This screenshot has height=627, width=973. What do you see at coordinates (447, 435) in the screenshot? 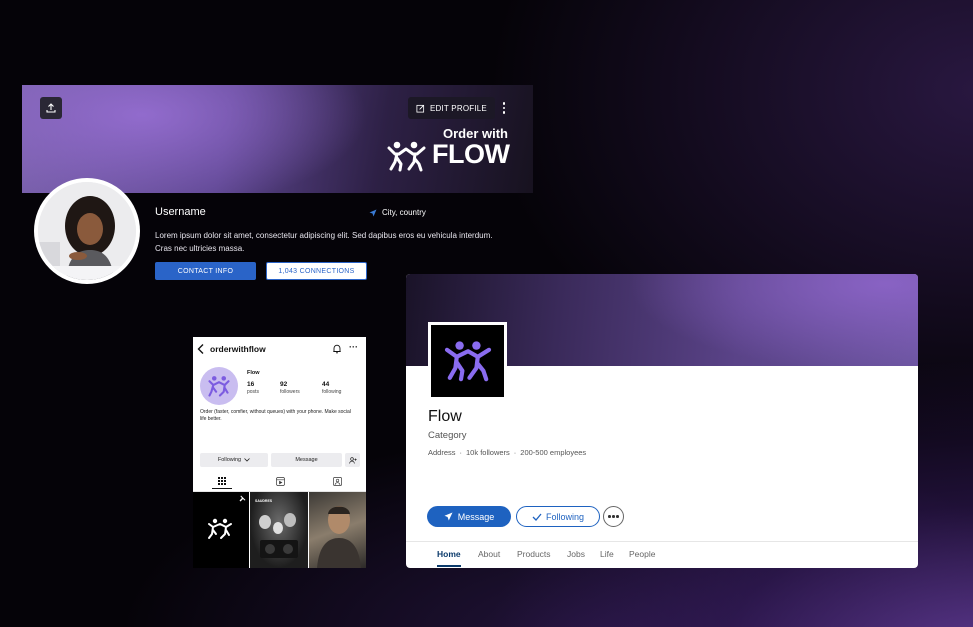
I see `company-category: Category` at bounding box center [447, 435].